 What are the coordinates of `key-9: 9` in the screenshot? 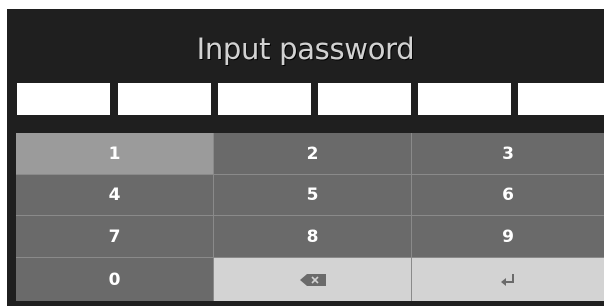 It's located at (508, 236).